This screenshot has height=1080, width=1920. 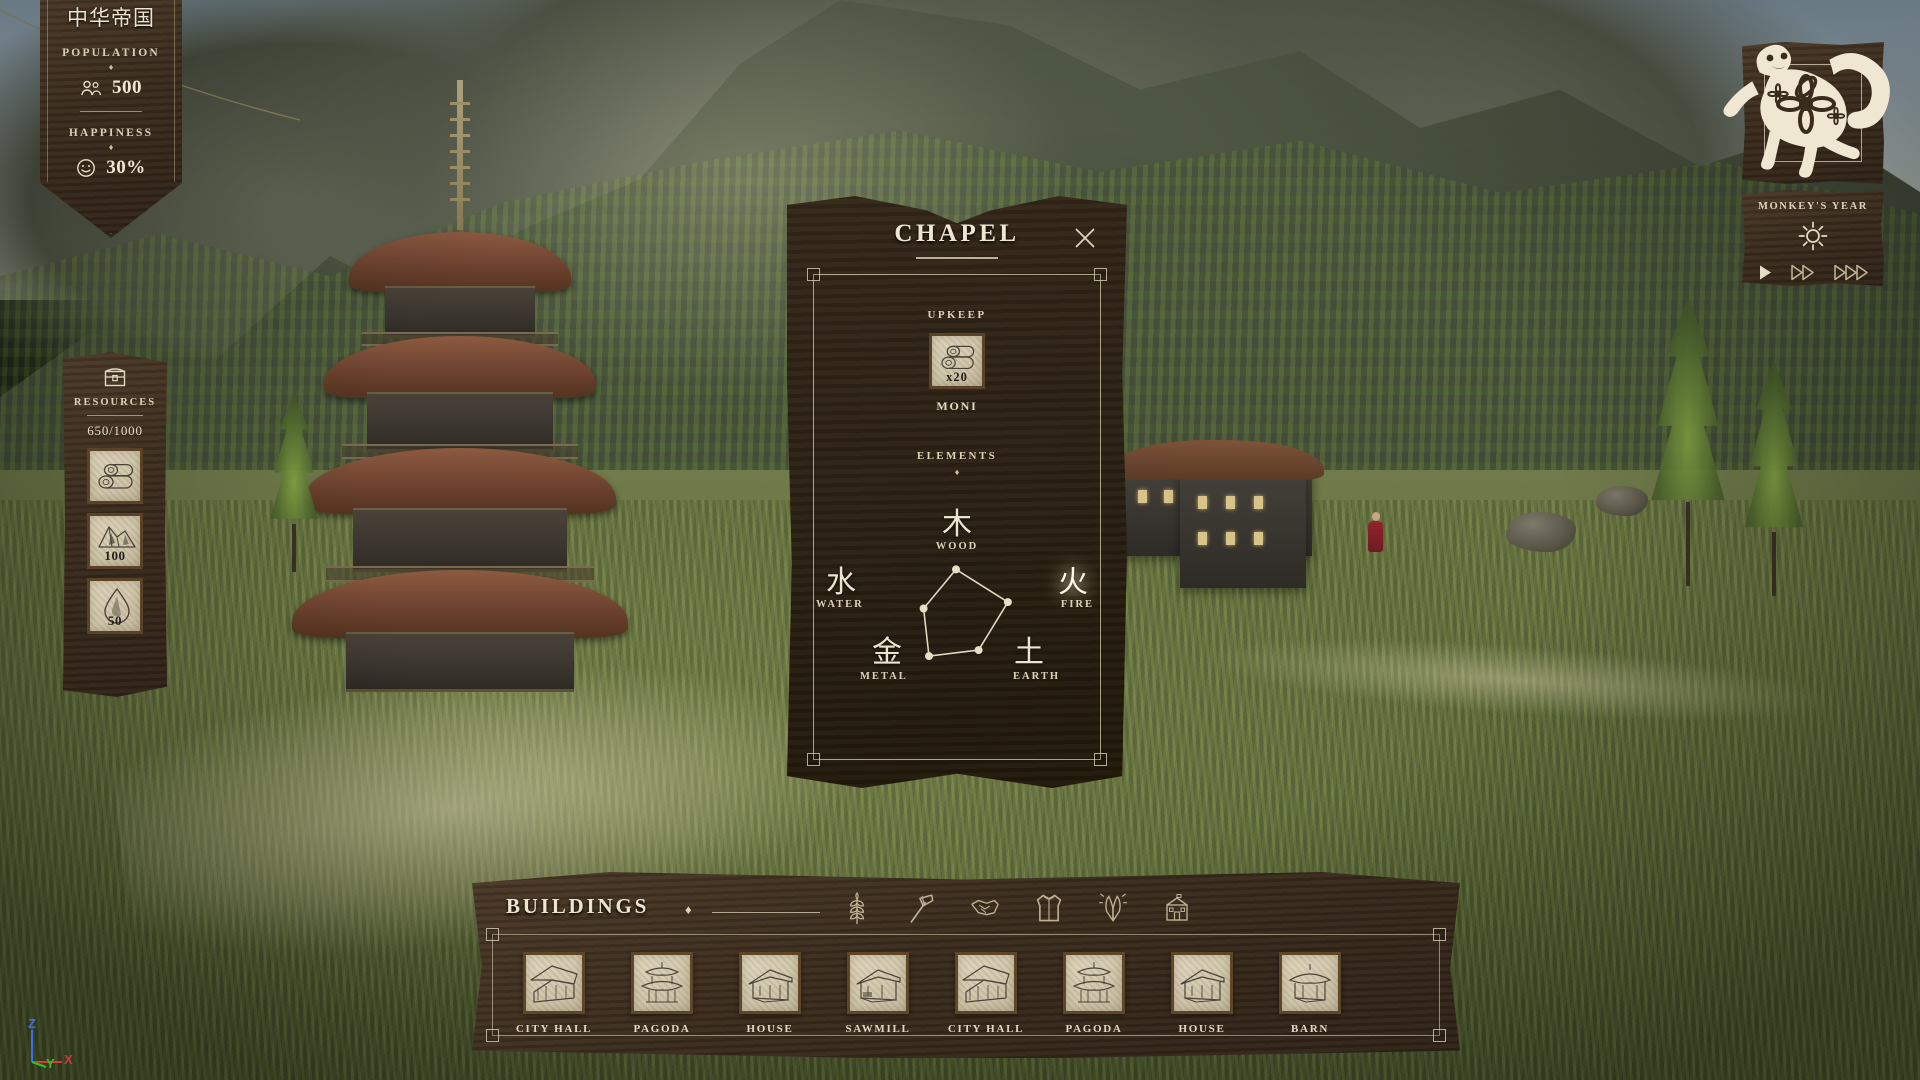 I want to click on element-han-earth: 土, so click(x=1029, y=652).